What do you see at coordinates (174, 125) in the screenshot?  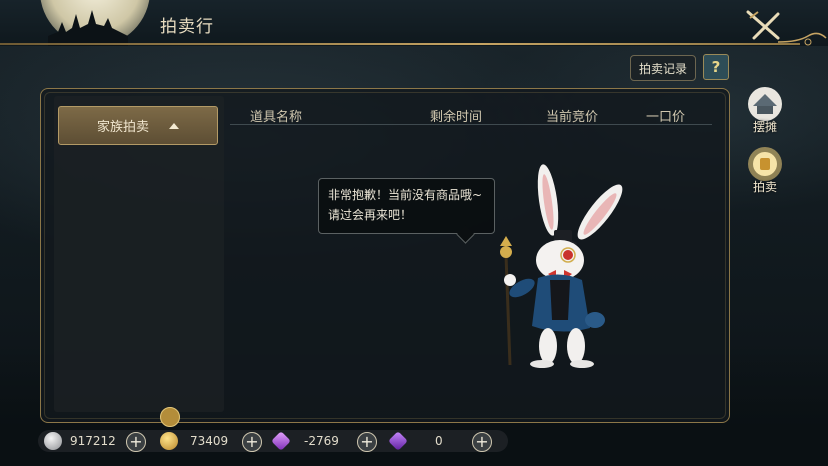 I see `triangle-up-icon` at bounding box center [174, 125].